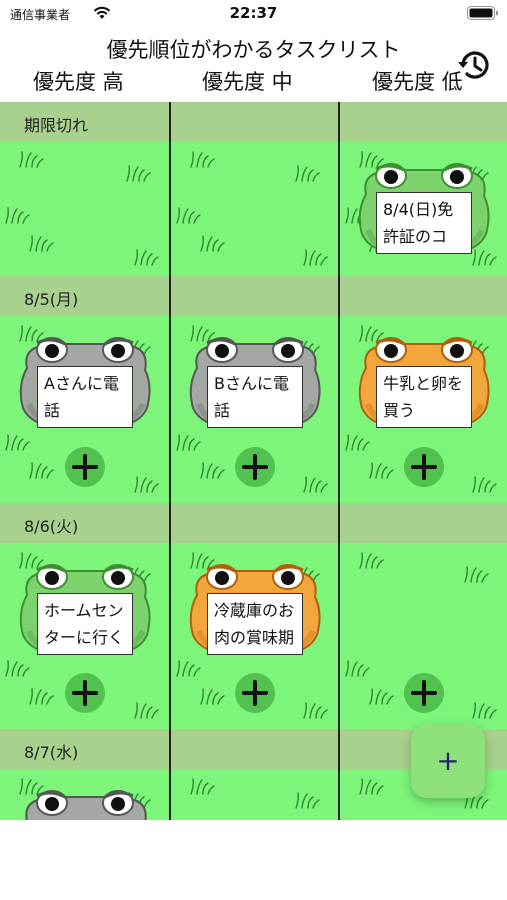  Describe the element at coordinates (78, 82) in the screenshot. I see `column-header-high: 優先度 高` at that location.